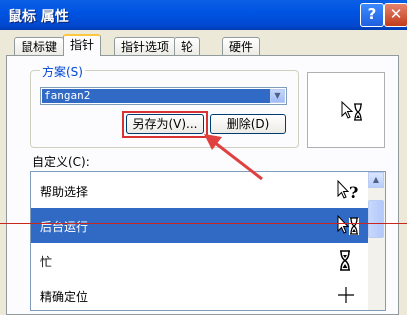 The width and height of the screenshot is (407, 315). What do you see at coordinates (376, 180) in the screenshot?
I see `scroll-up-icon: ▲` at bounding box center [376, 180].